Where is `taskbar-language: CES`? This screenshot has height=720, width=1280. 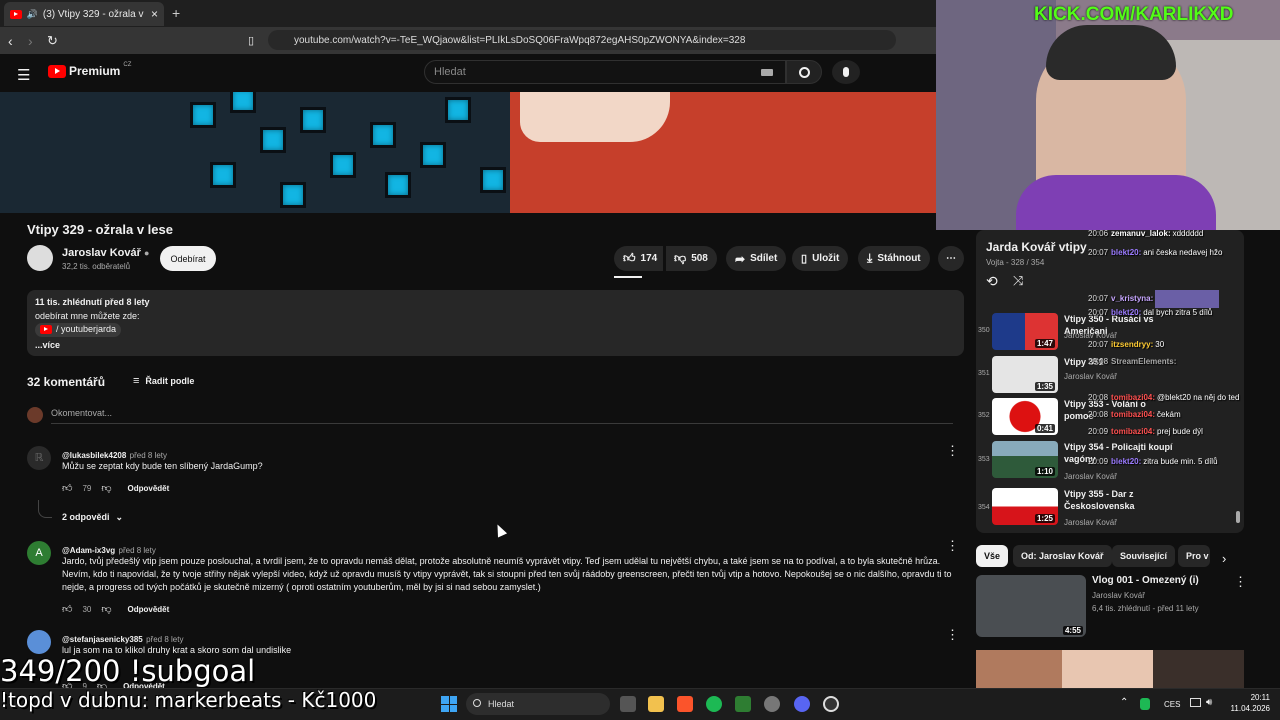 taskbar-language: CES is located at coordinates (1172, 704).